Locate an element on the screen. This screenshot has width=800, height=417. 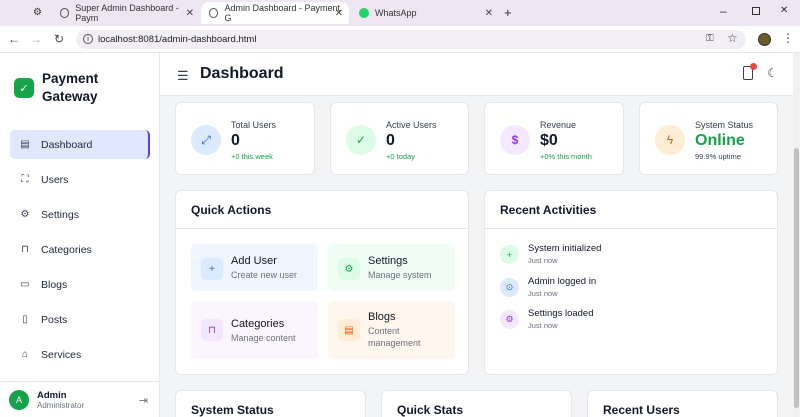
page-title: Dashboard is located at coordinates (242, 73).